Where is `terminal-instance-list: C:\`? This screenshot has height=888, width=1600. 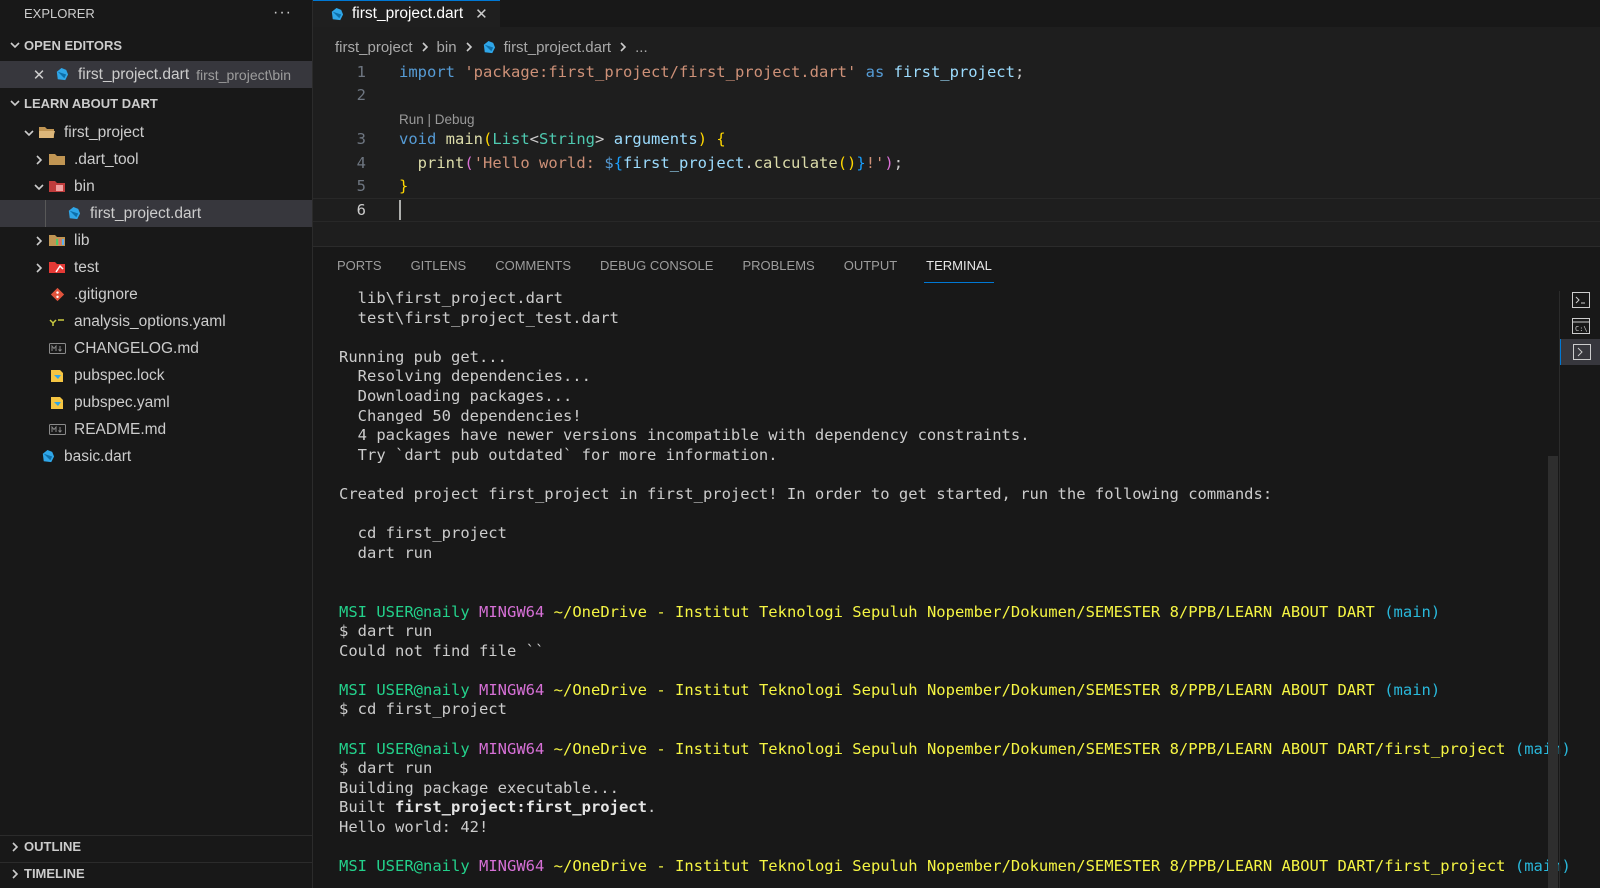
terminal-instance-list: C:\ is located at coordinates (1580, 326).